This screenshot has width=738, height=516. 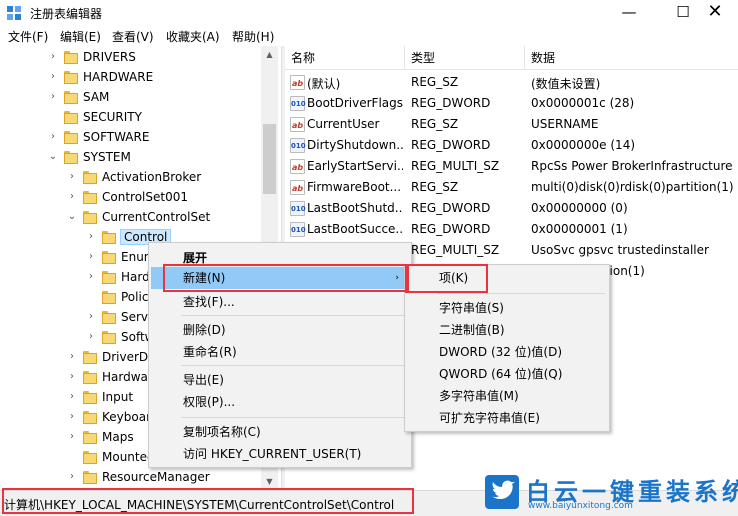 What do you see at coordinates (133, 36) in the screenshot?
I see `menu-view: 查看(V)` at bounding box center [133, 36].